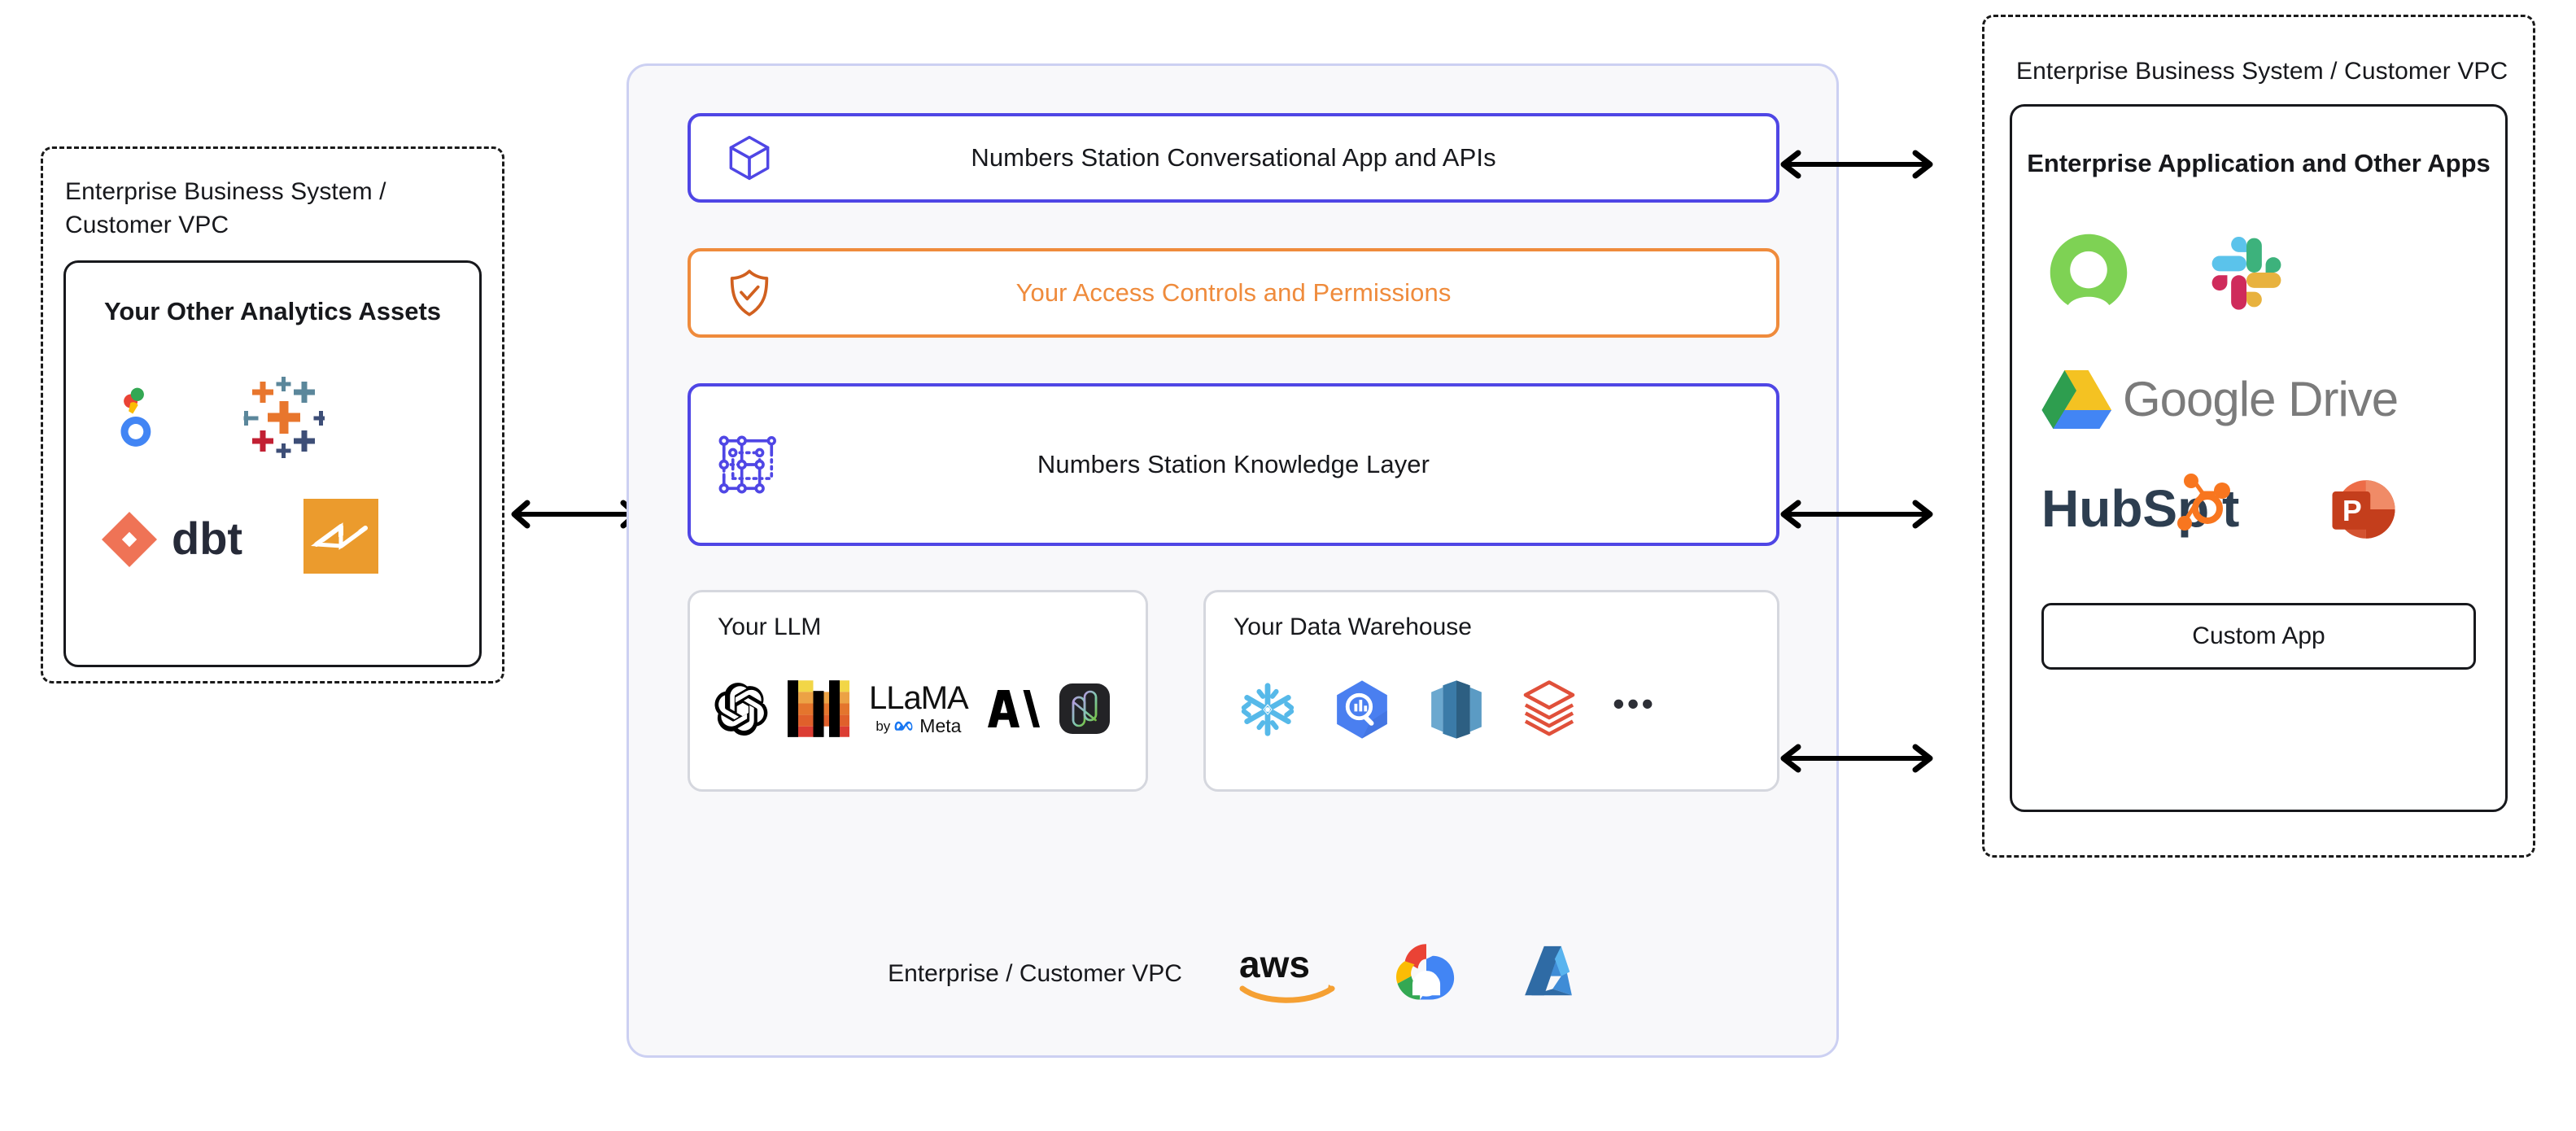  Describe the element at coordinates (280, 536) in the screenshot. I see `analytics-logo-row-2: dbt` at that location.